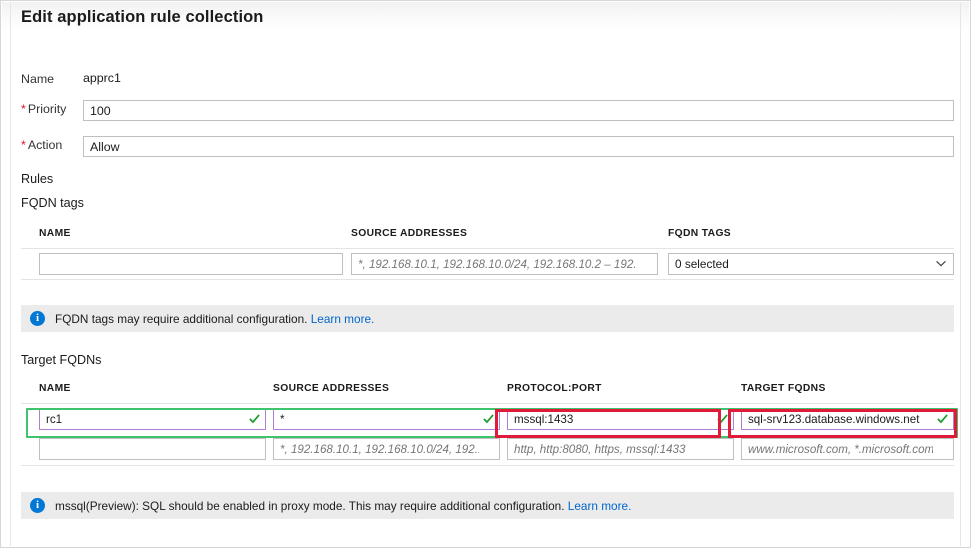 The image size is (971, 548). I want to click on fqdn-tags-dropdown: 0 selected, so click(811, 264).